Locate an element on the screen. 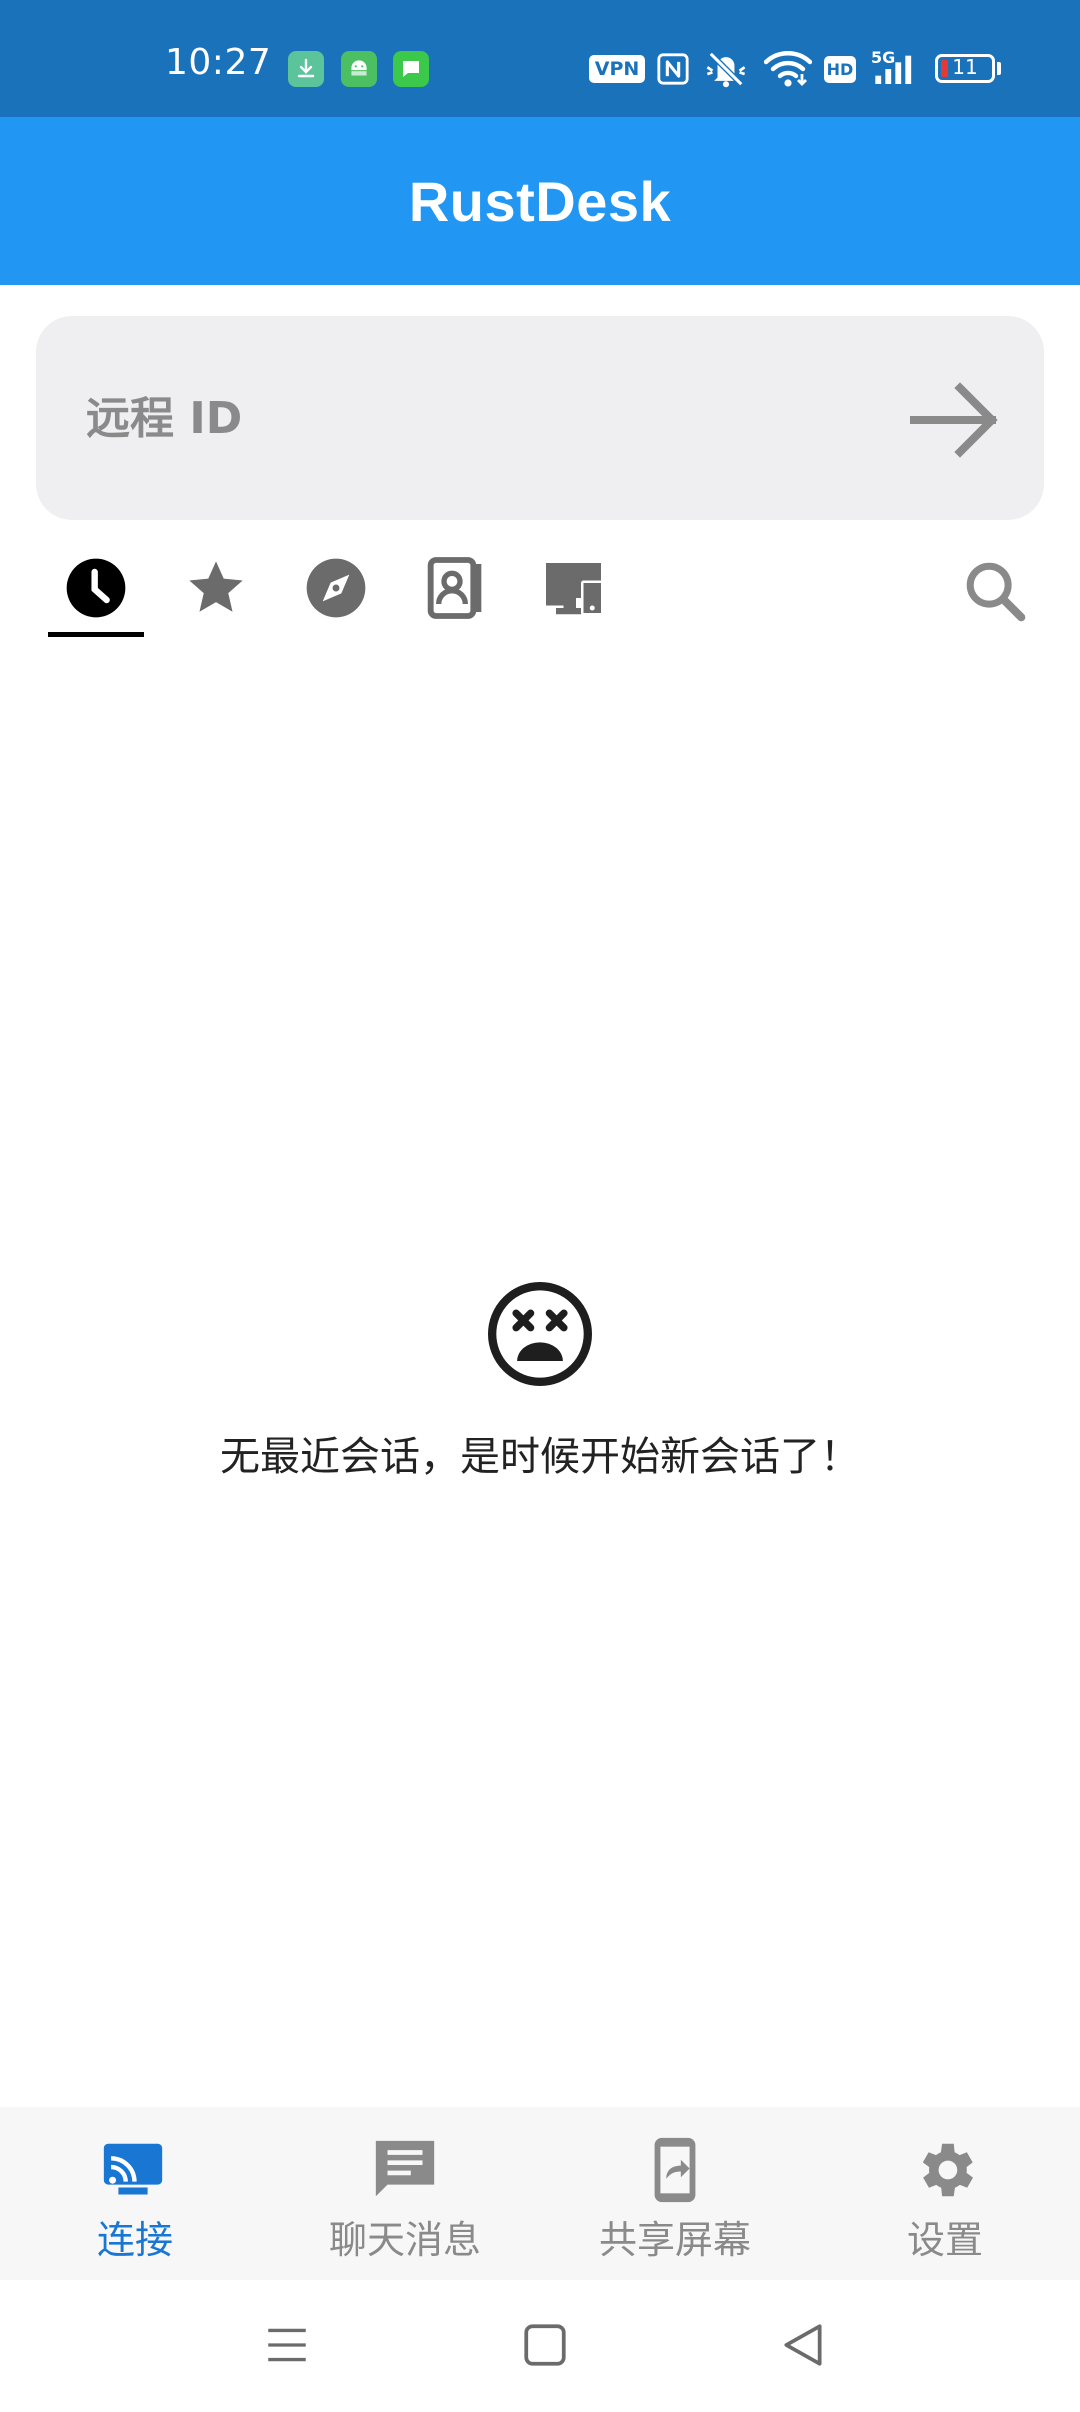 This screenshot has height=2412, width=1080. remote-id-input is located at coordinates (486, 418).